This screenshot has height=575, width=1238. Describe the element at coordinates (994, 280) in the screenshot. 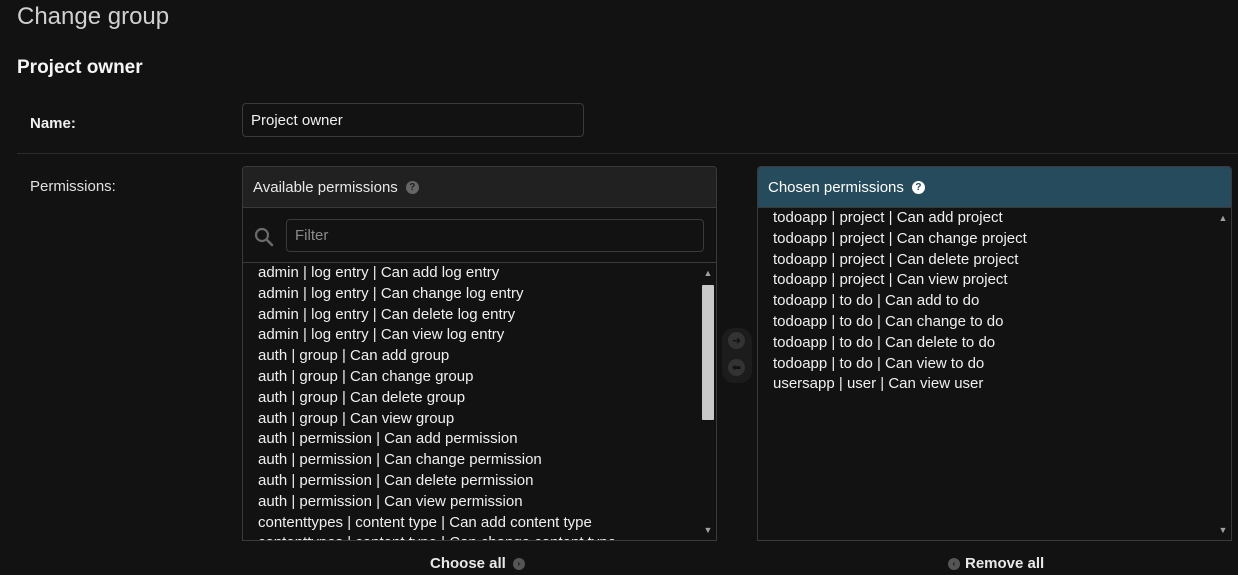

I see `permission-option: todoapp | project | Can view project` at that location.